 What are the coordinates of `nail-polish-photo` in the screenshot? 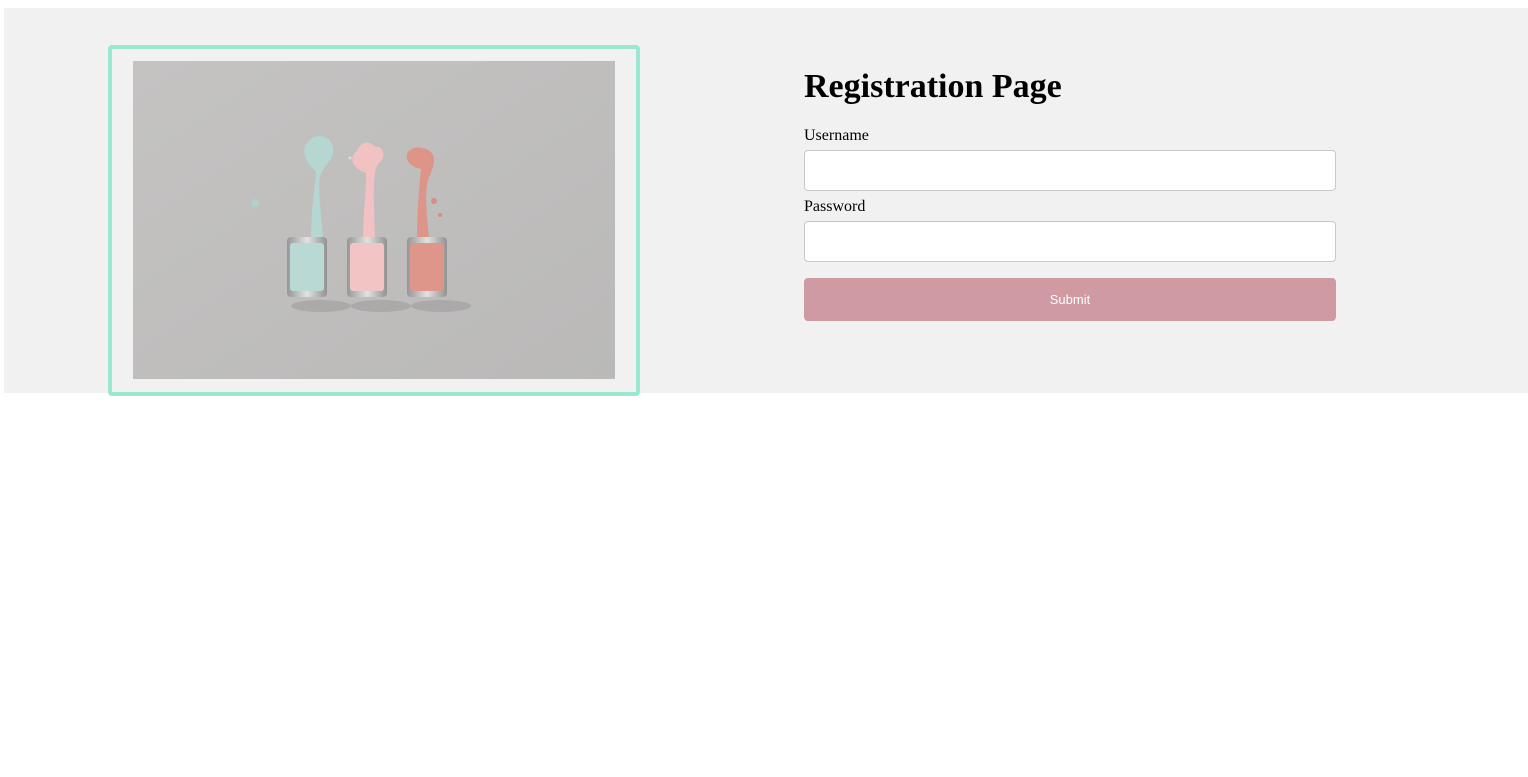 It's located at (374, 220).